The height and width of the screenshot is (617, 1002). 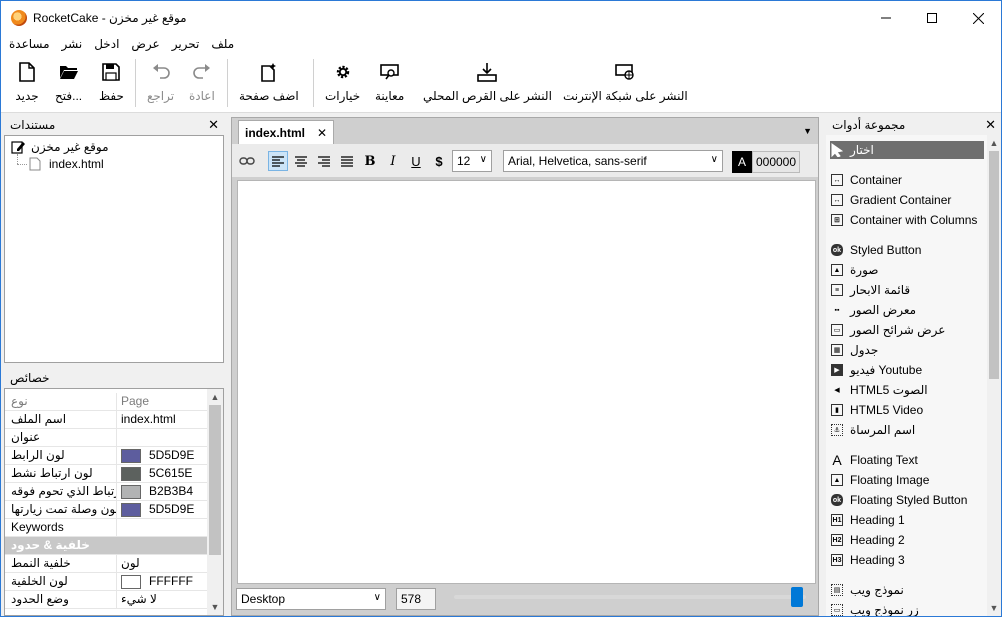 I want to click on property-row: لون ارتباط نشط 5C615E, so click(x=106, y=474).